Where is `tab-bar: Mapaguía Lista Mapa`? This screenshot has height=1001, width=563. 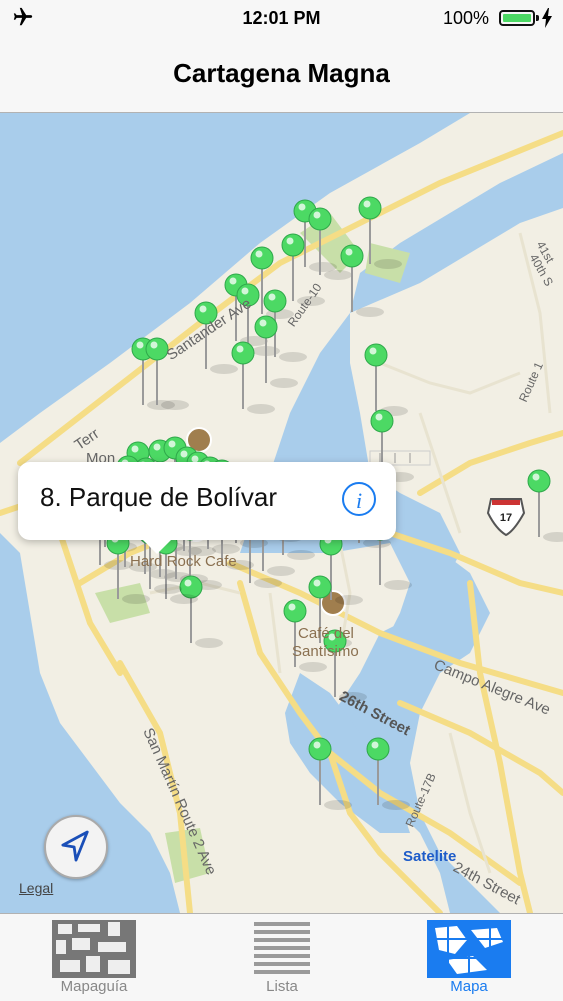
tab-bar: Mapaguía Lista Mapa is located at coordinates (281, 957).